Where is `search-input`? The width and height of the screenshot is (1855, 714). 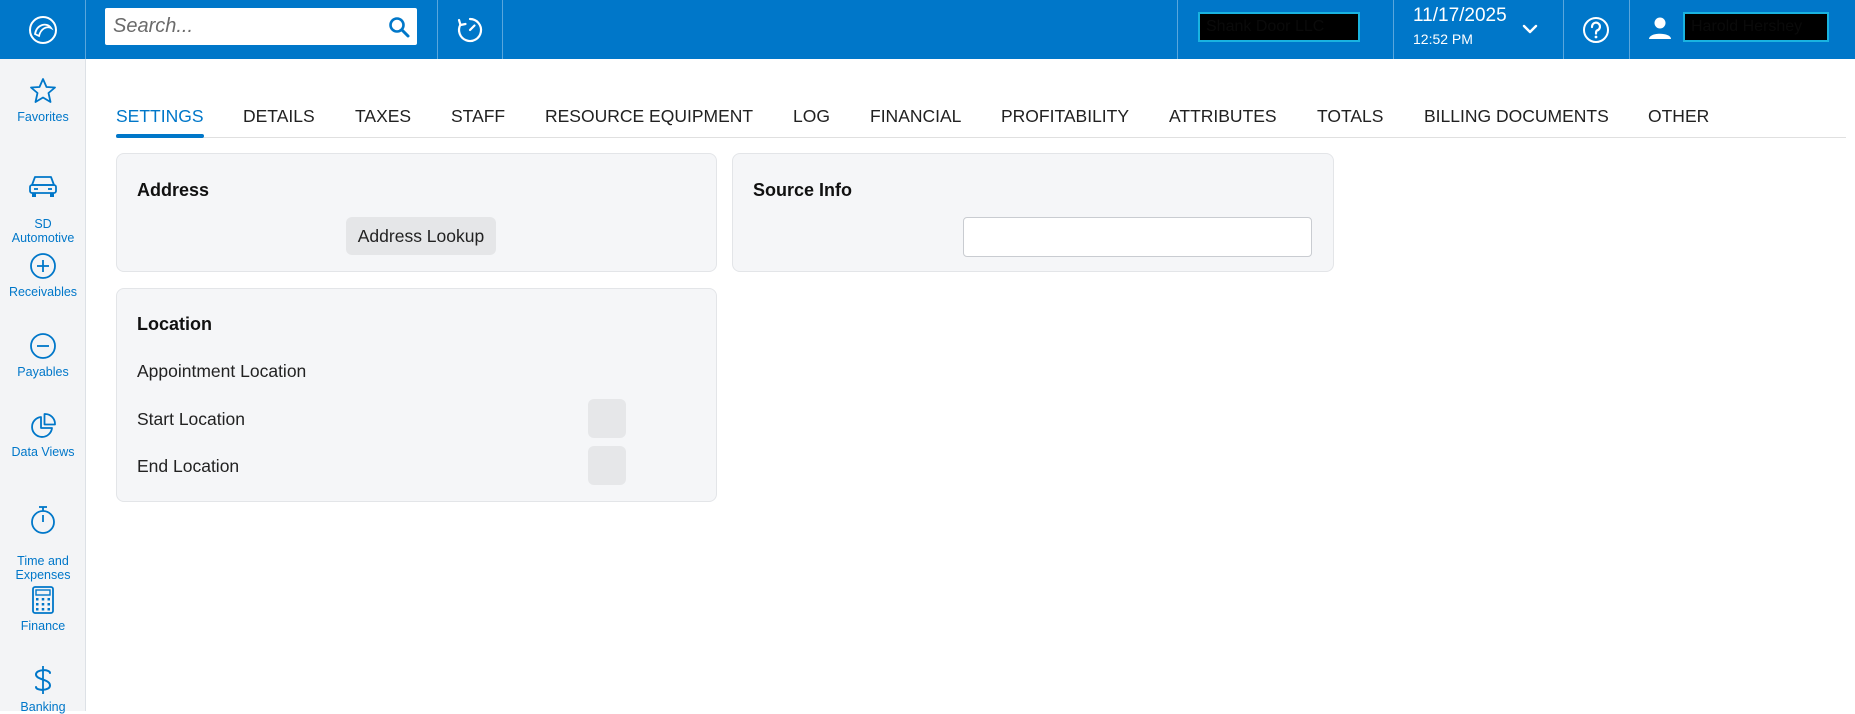 search-input is located at coordinates (240, 26).